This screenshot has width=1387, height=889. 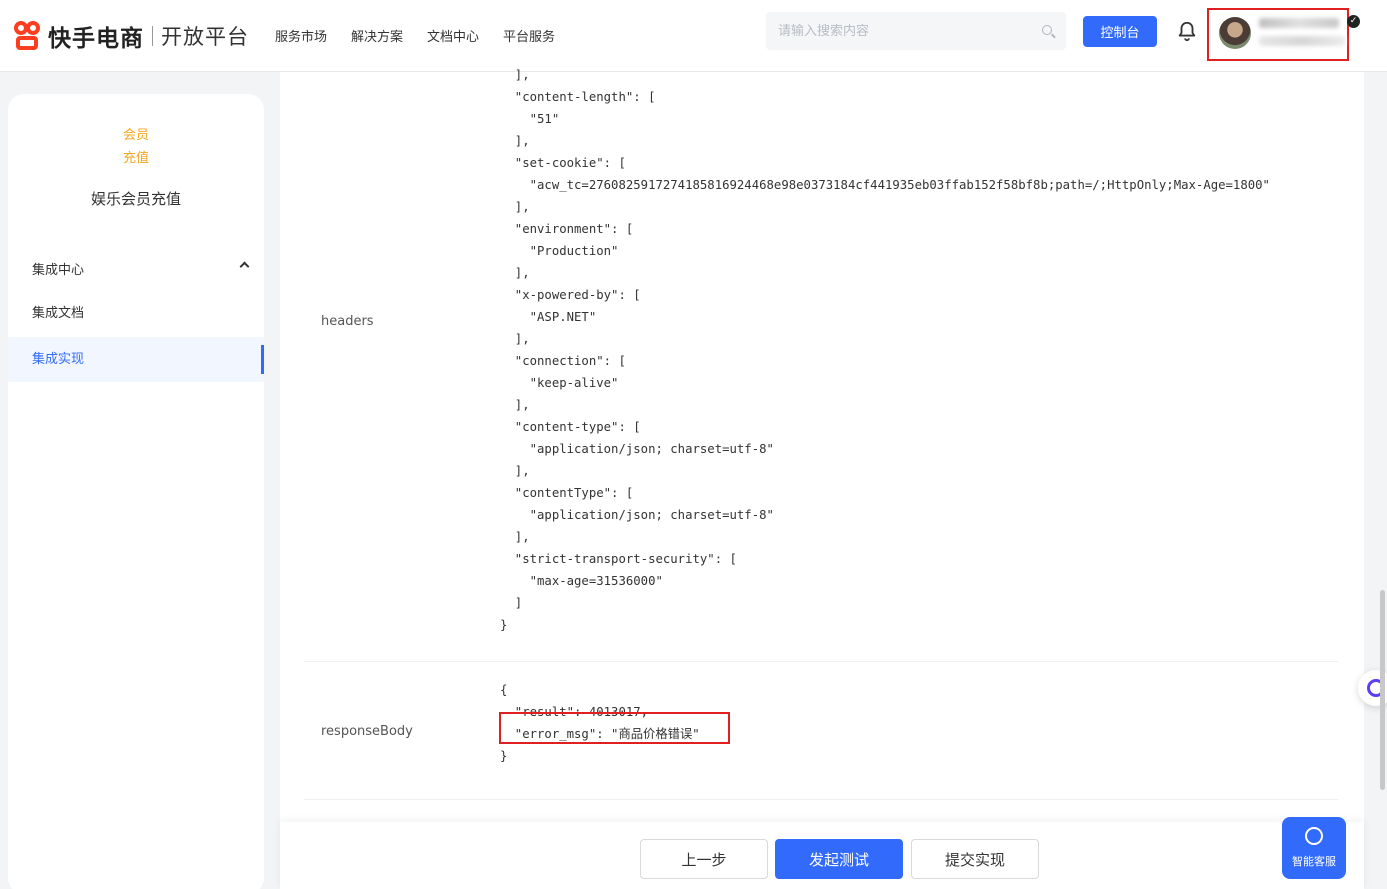 What do you see at coordinates (1047, 30) in the screenshot?
I see `search-icon` at bounding box center [1047, 30].